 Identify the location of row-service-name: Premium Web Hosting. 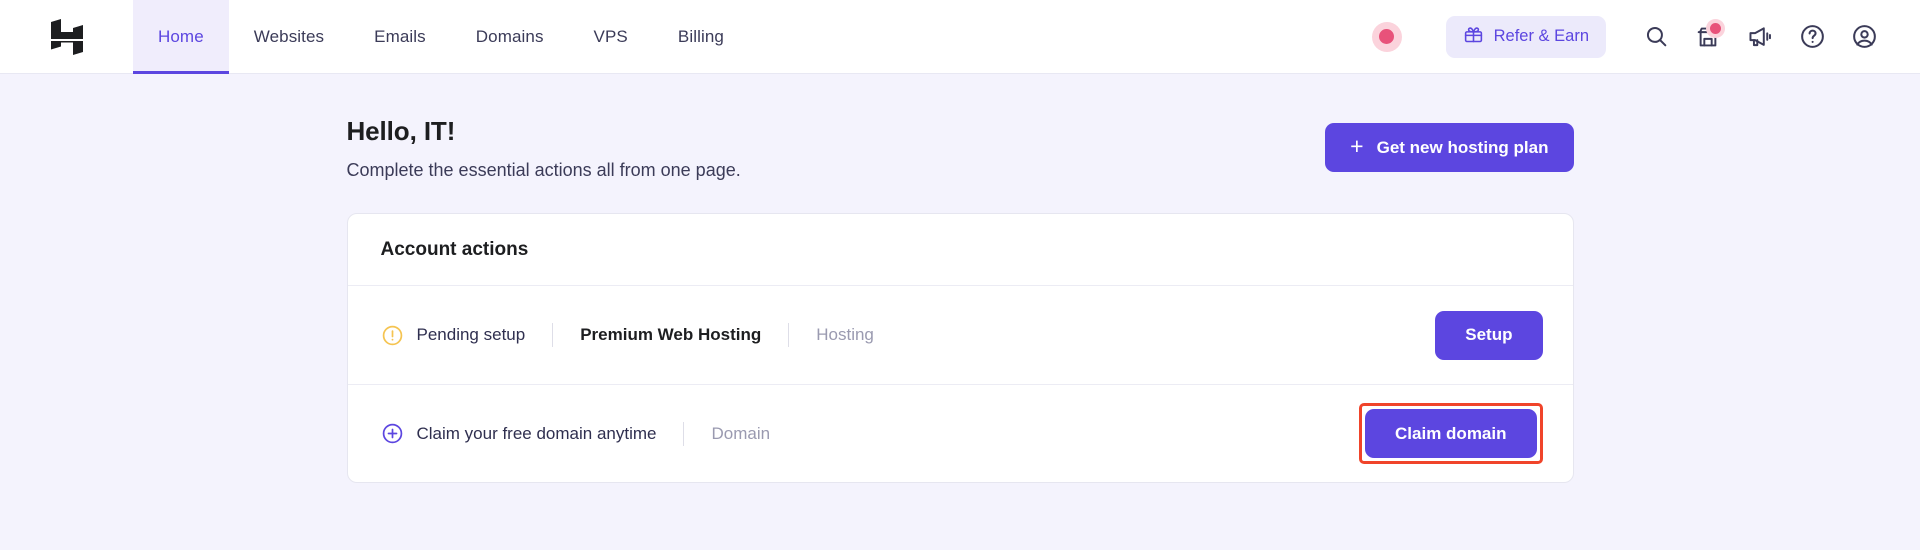
(671, 334).